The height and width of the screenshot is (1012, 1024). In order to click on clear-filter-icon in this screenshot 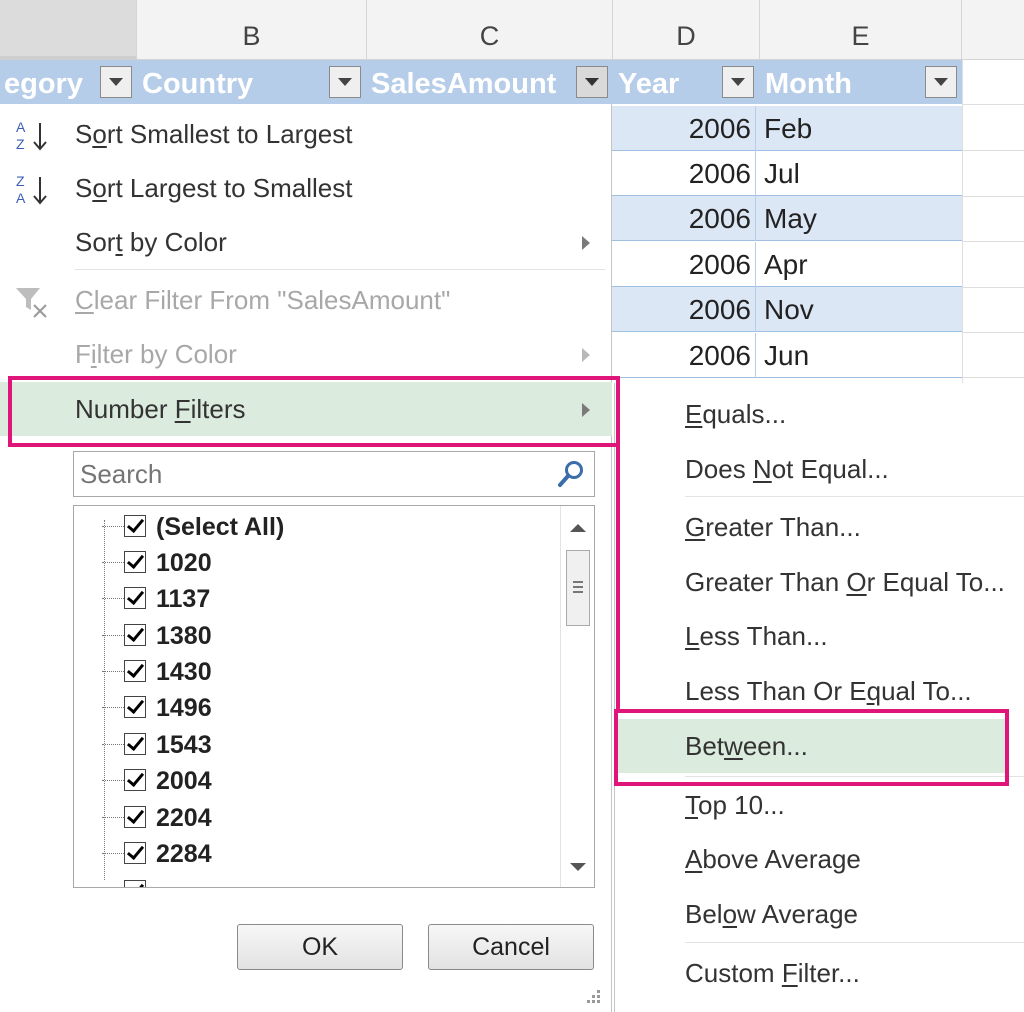, I will do `click(31, 303)`.